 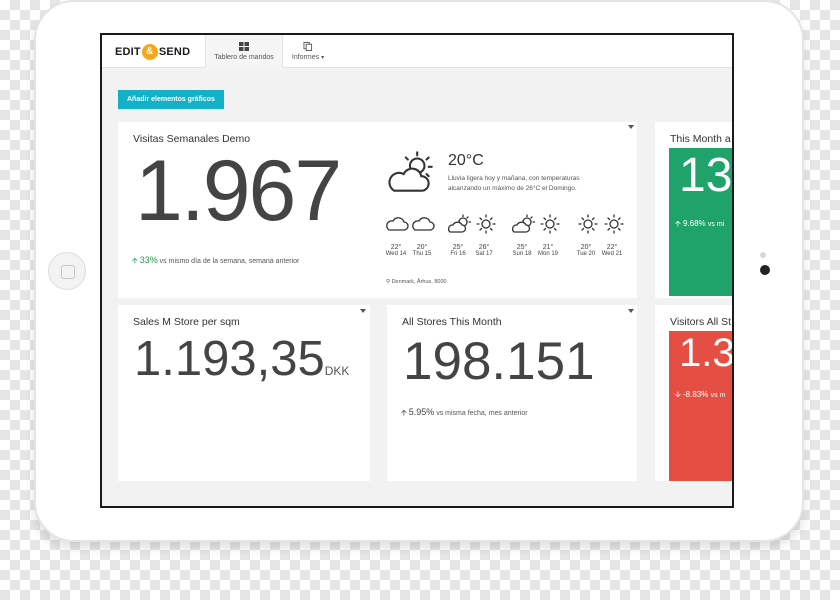 What do you see at coordinates (499, 361) in the screenshot?
I see `all-stores-value: 198.151` at bounding box center [499, 361].